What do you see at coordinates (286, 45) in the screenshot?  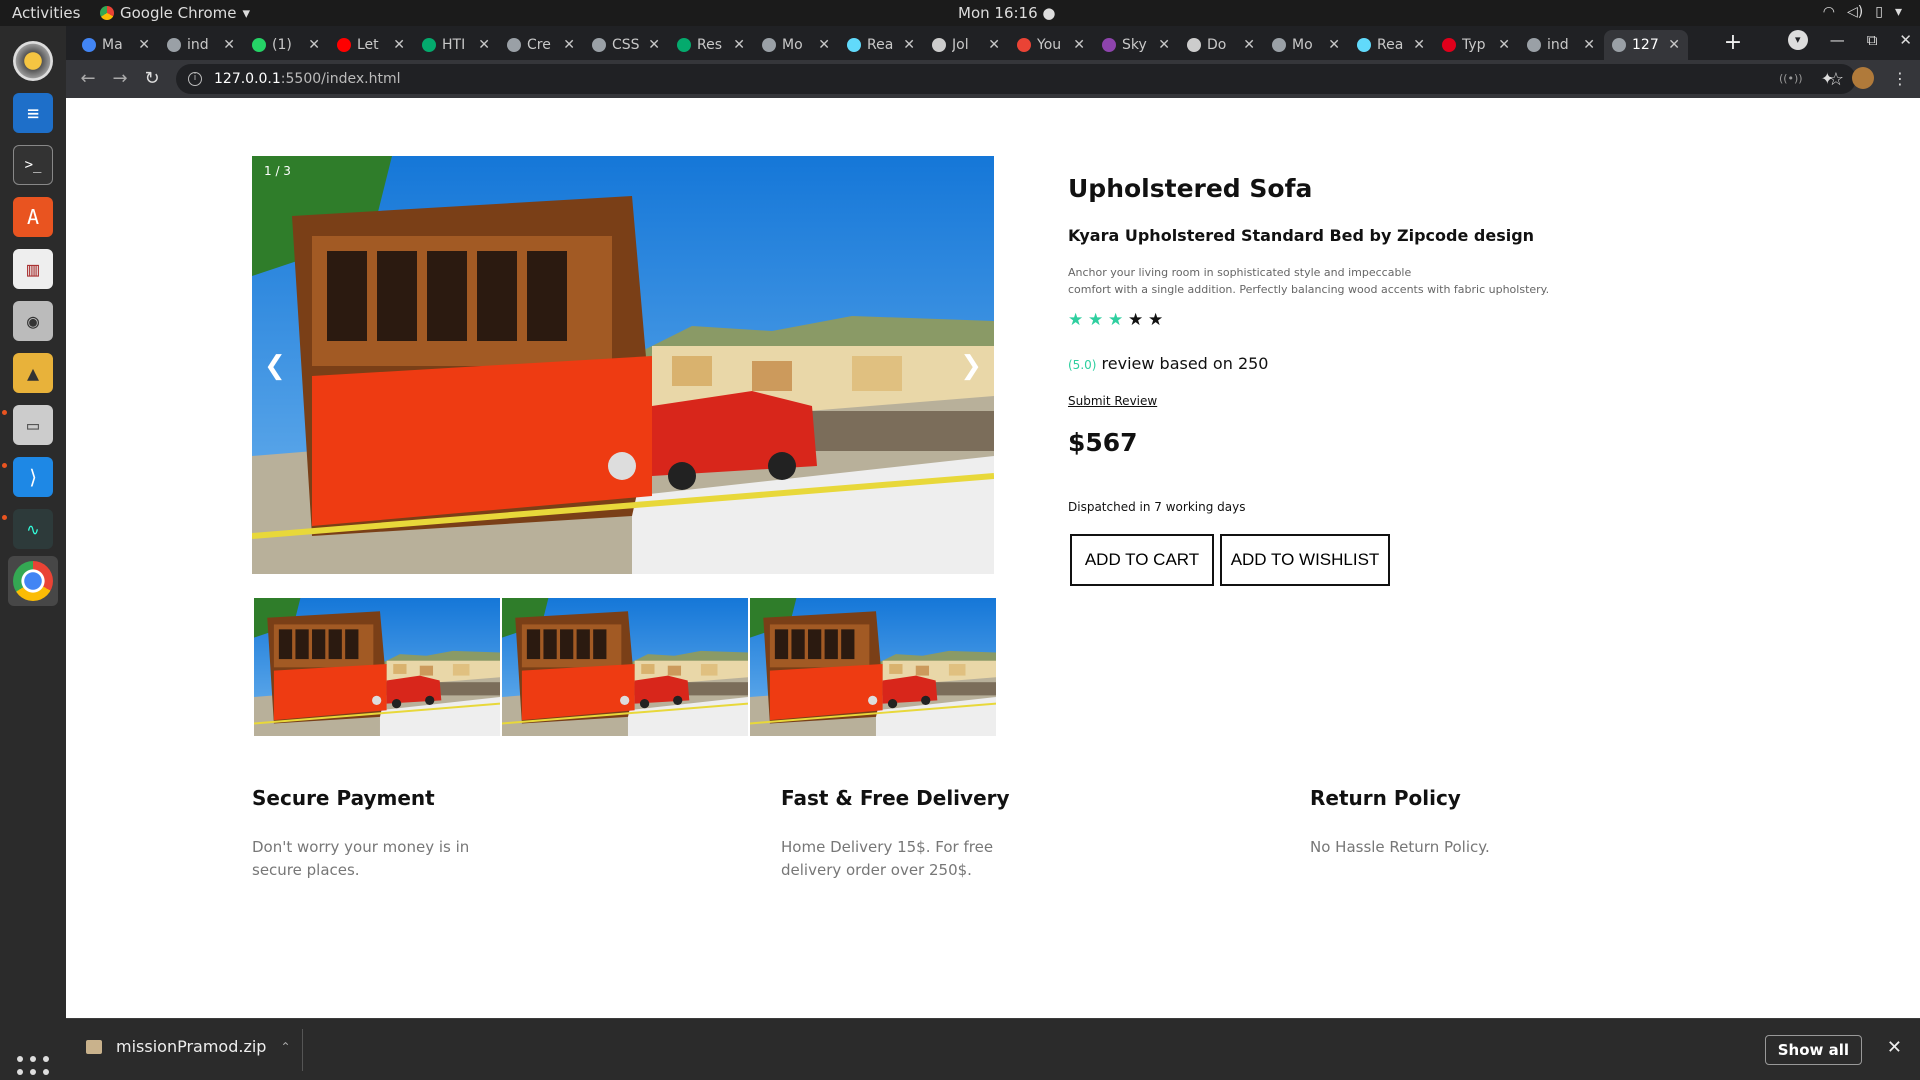 I see `browser-tab: (1) ✕` at bounding box center [286, 45].